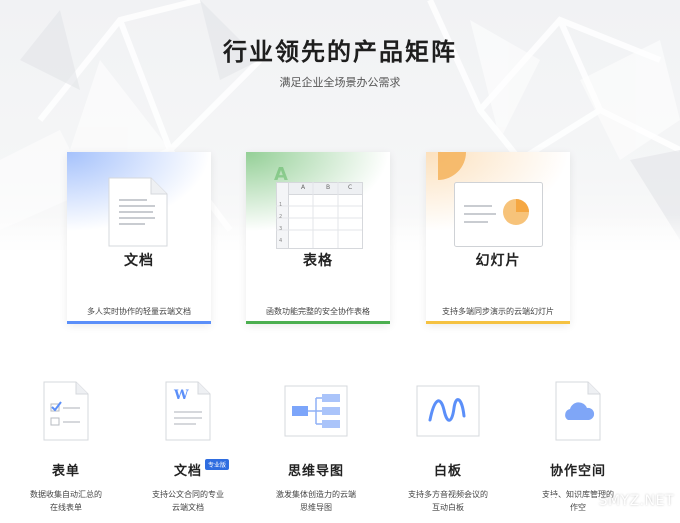 This screenshot has height=523, width=680. Describe the element at coordinates (281, 205) in the screenshot. I see `row-header-1: 1` at that location.